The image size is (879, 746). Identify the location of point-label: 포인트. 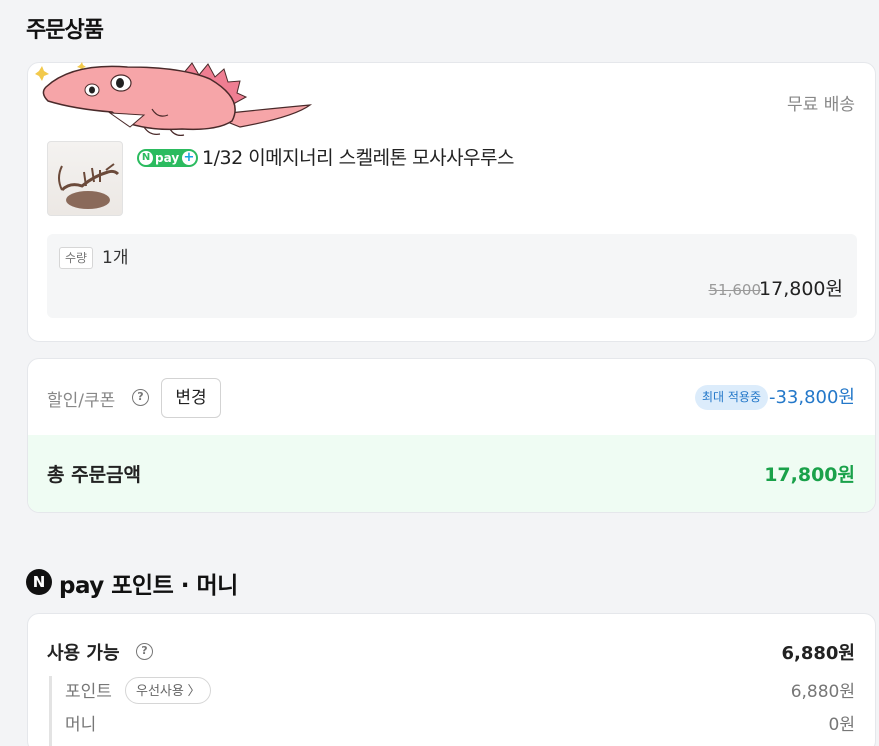
(88, 692).